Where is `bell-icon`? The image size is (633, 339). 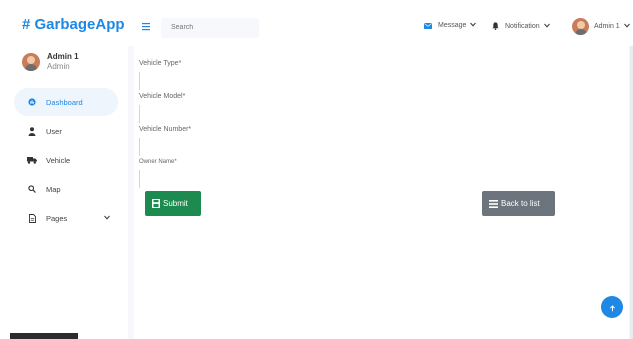 bell-icon is located at coordinates (495, 26).